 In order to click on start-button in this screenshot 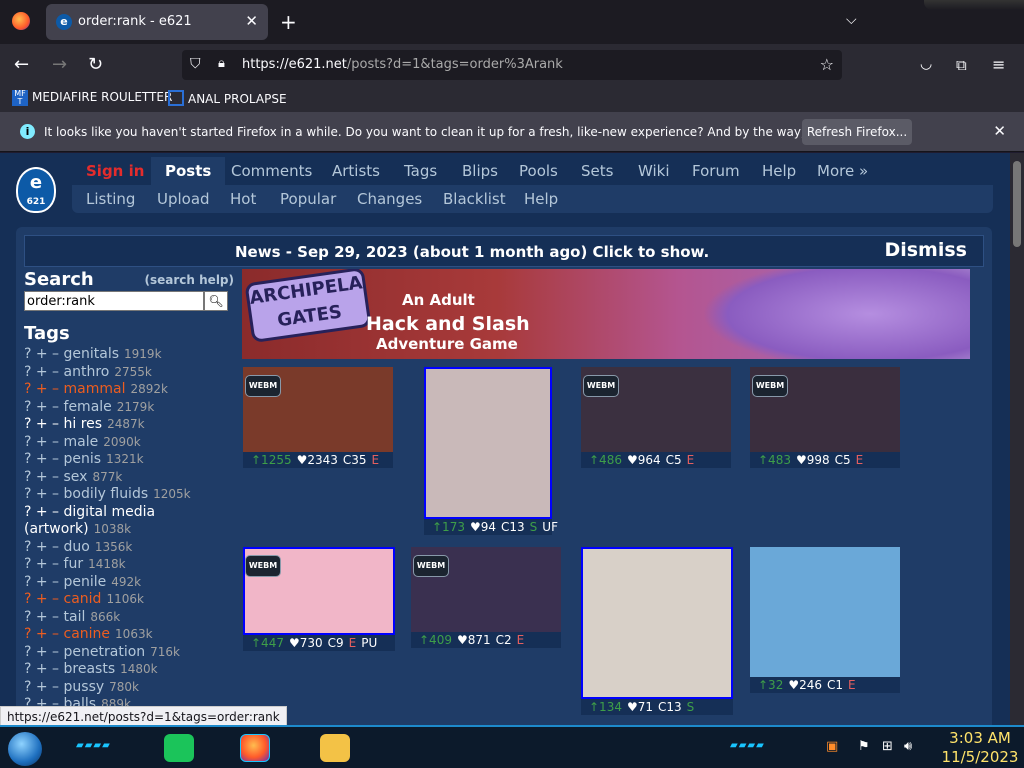, I will do `click(25, 749)`.